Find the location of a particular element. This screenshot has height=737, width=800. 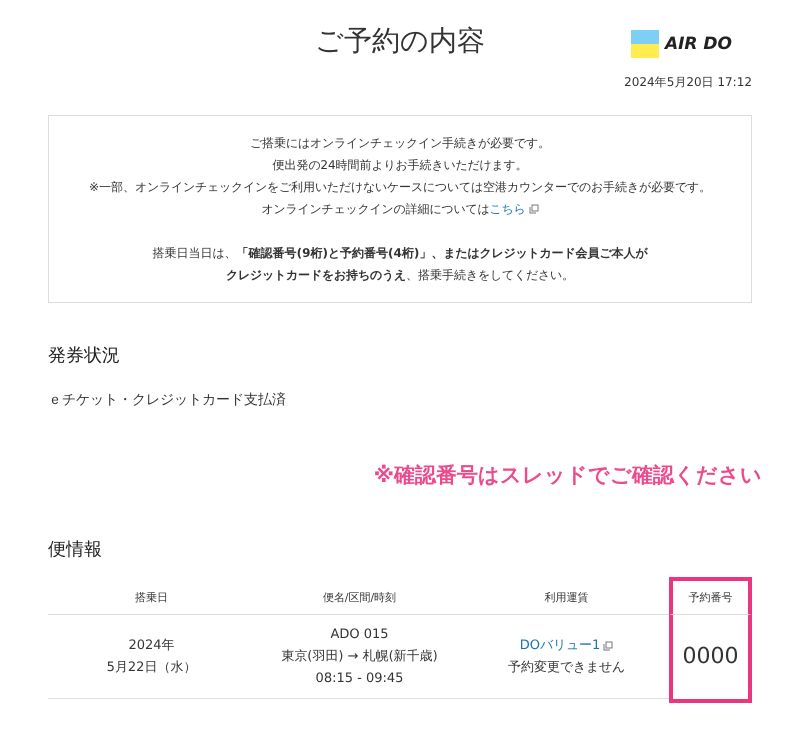

column-header: 利用運賃 is located at coordinates (566, 598).